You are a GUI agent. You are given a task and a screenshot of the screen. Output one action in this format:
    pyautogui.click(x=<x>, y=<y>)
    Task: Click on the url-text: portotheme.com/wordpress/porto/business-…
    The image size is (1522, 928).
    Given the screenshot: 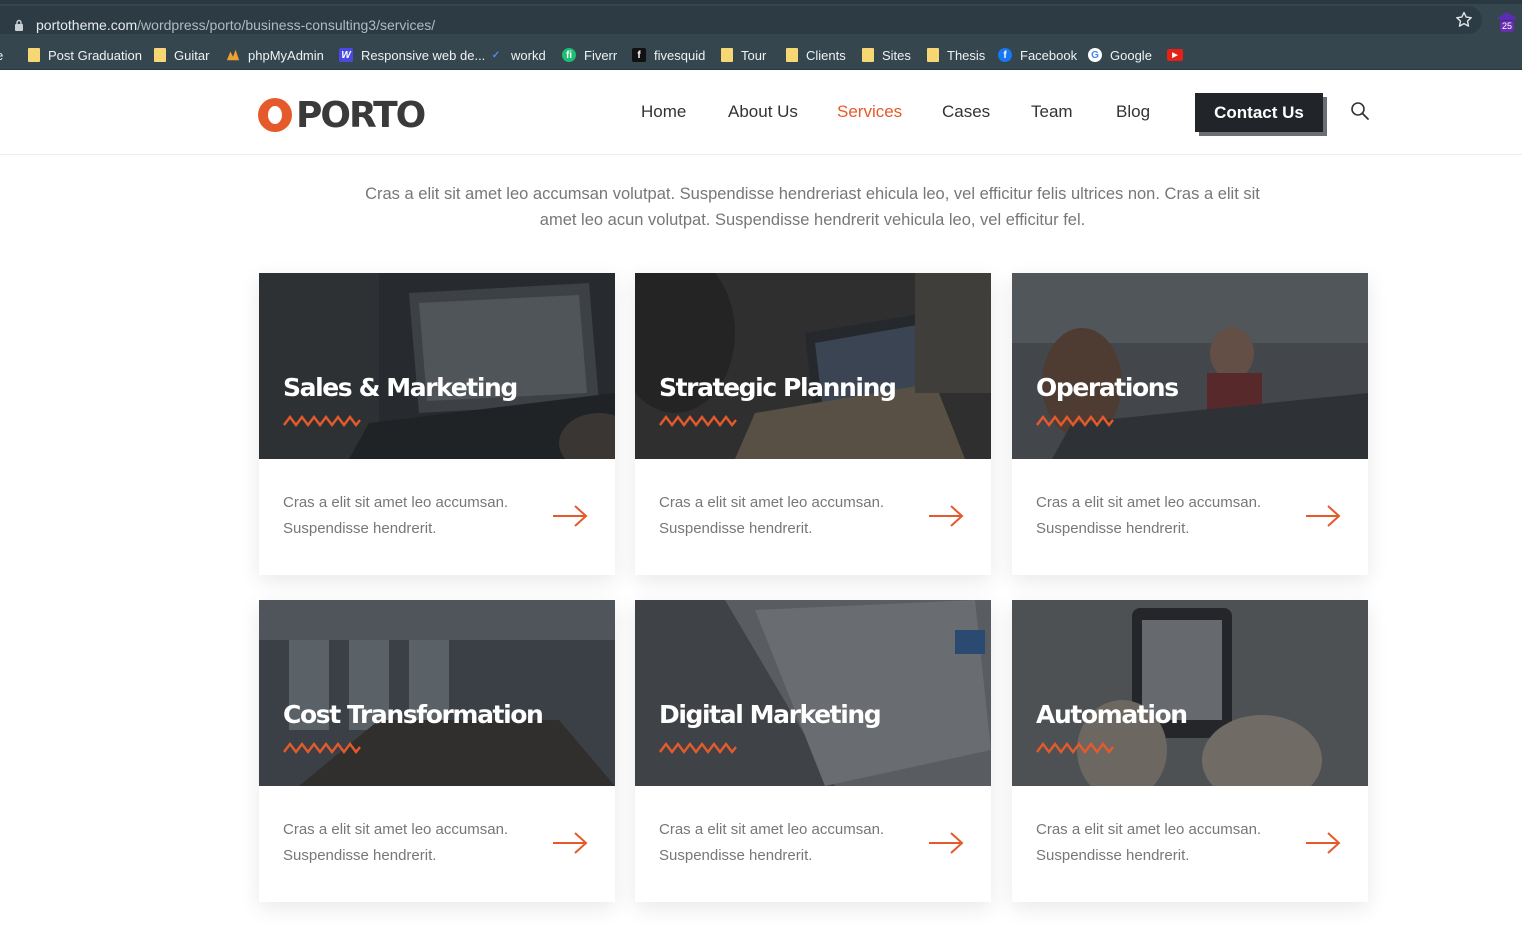 What is the action you would take?
    pyautogui.click(x=235, y=25)
    